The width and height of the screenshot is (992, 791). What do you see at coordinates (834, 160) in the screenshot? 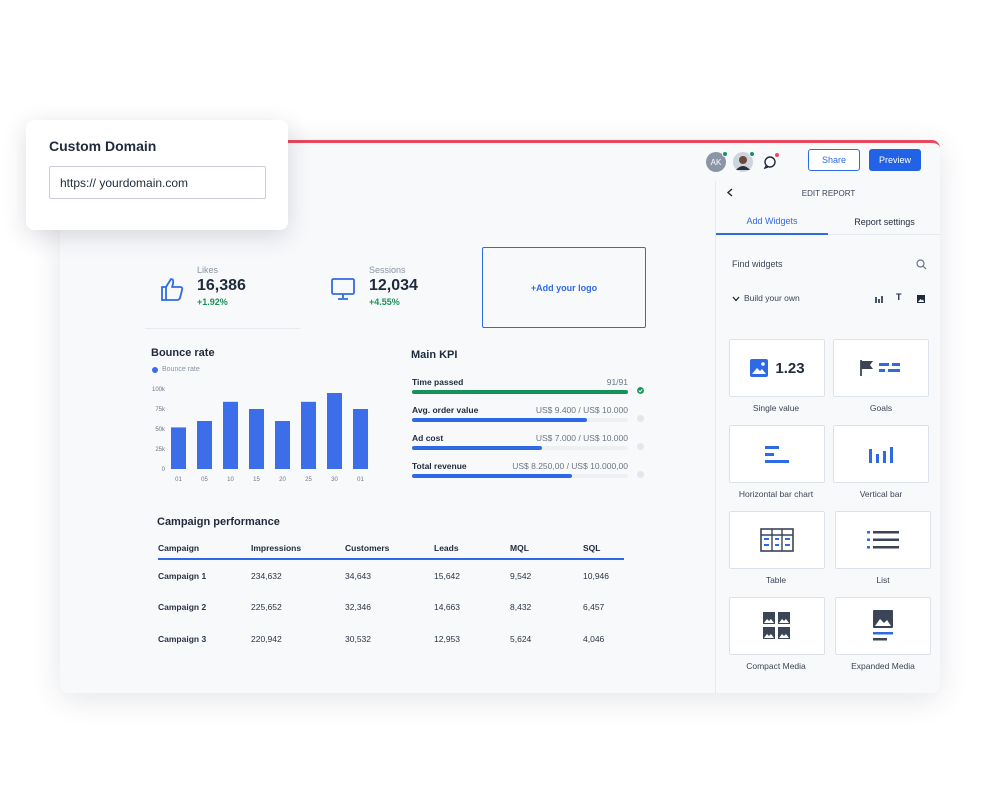
I see `share-button: Share` at bounding box center [834, 160].